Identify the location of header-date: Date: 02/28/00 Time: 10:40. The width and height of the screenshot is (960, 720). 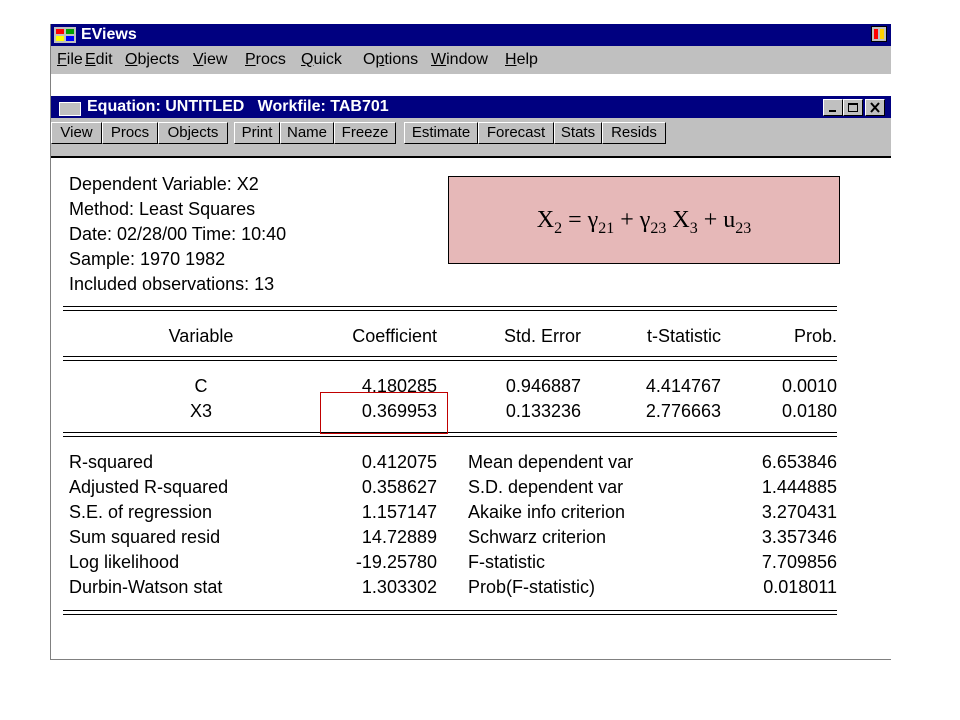
(178, 234).